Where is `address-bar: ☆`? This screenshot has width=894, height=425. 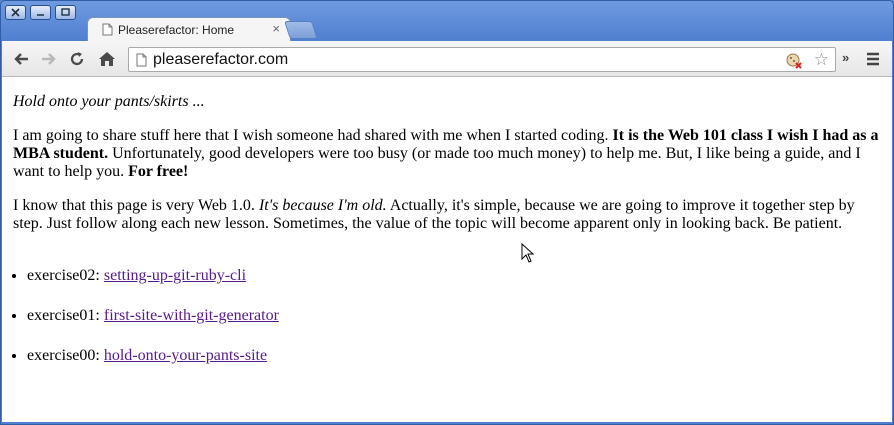 address-bar: ☆ is located at coordinates (482, 59).